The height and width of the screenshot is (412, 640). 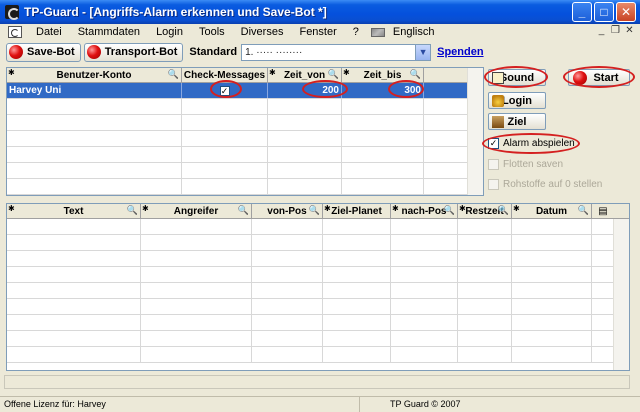 I want to click on col-restzeit: ✱ Restzeit 🔍, so click(x=485, y=211).